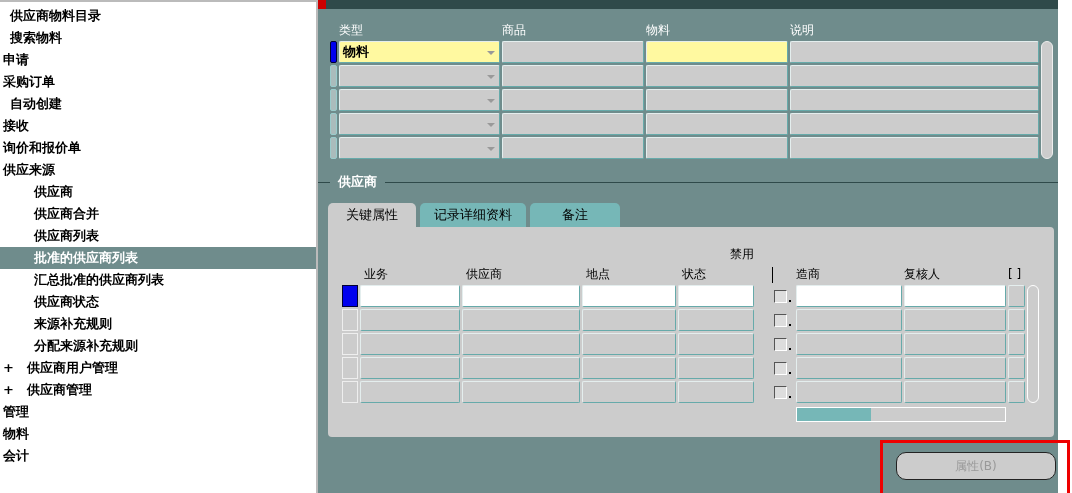 This screenshot has width=1072, height=493. I want to click on tree-item: 管理, so click(158, 412).